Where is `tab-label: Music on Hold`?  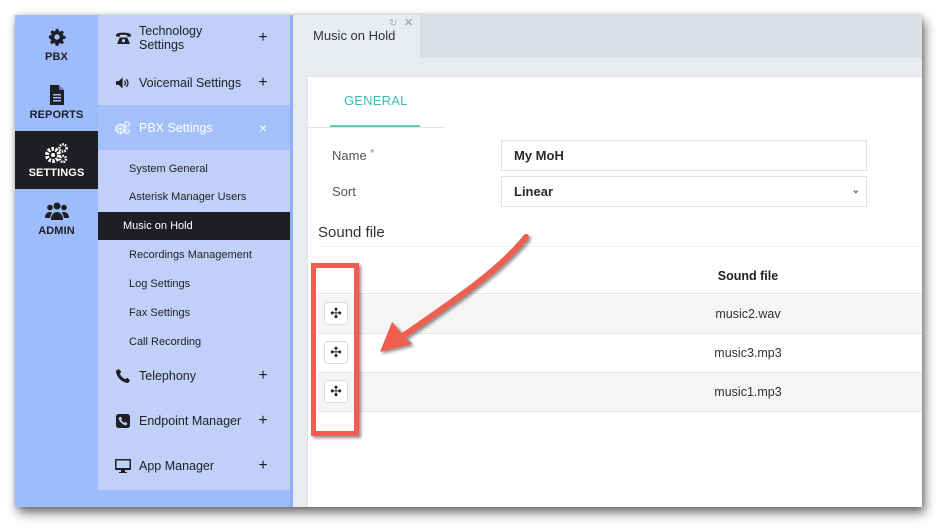
tab-label: Music on Hold is located at coordinates (354, 35).